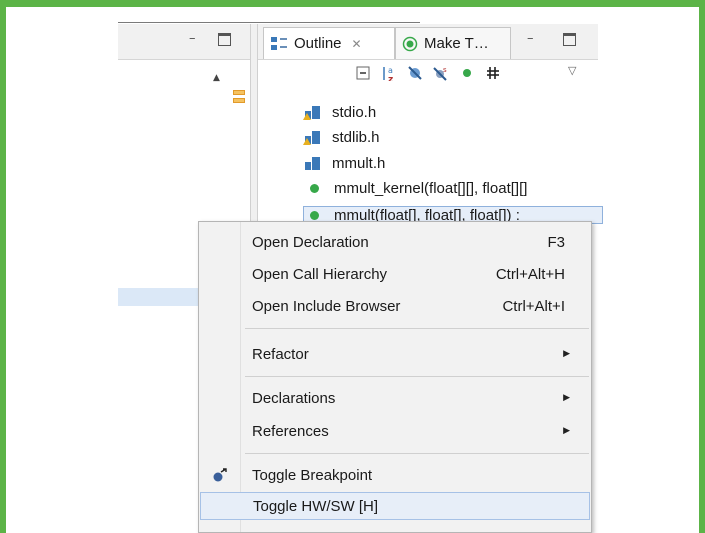 The image size is (705, 533). Describe the element at coordinates (359, 163) in the screenshot. I see `tree-item-label: mmult.h` at that location.